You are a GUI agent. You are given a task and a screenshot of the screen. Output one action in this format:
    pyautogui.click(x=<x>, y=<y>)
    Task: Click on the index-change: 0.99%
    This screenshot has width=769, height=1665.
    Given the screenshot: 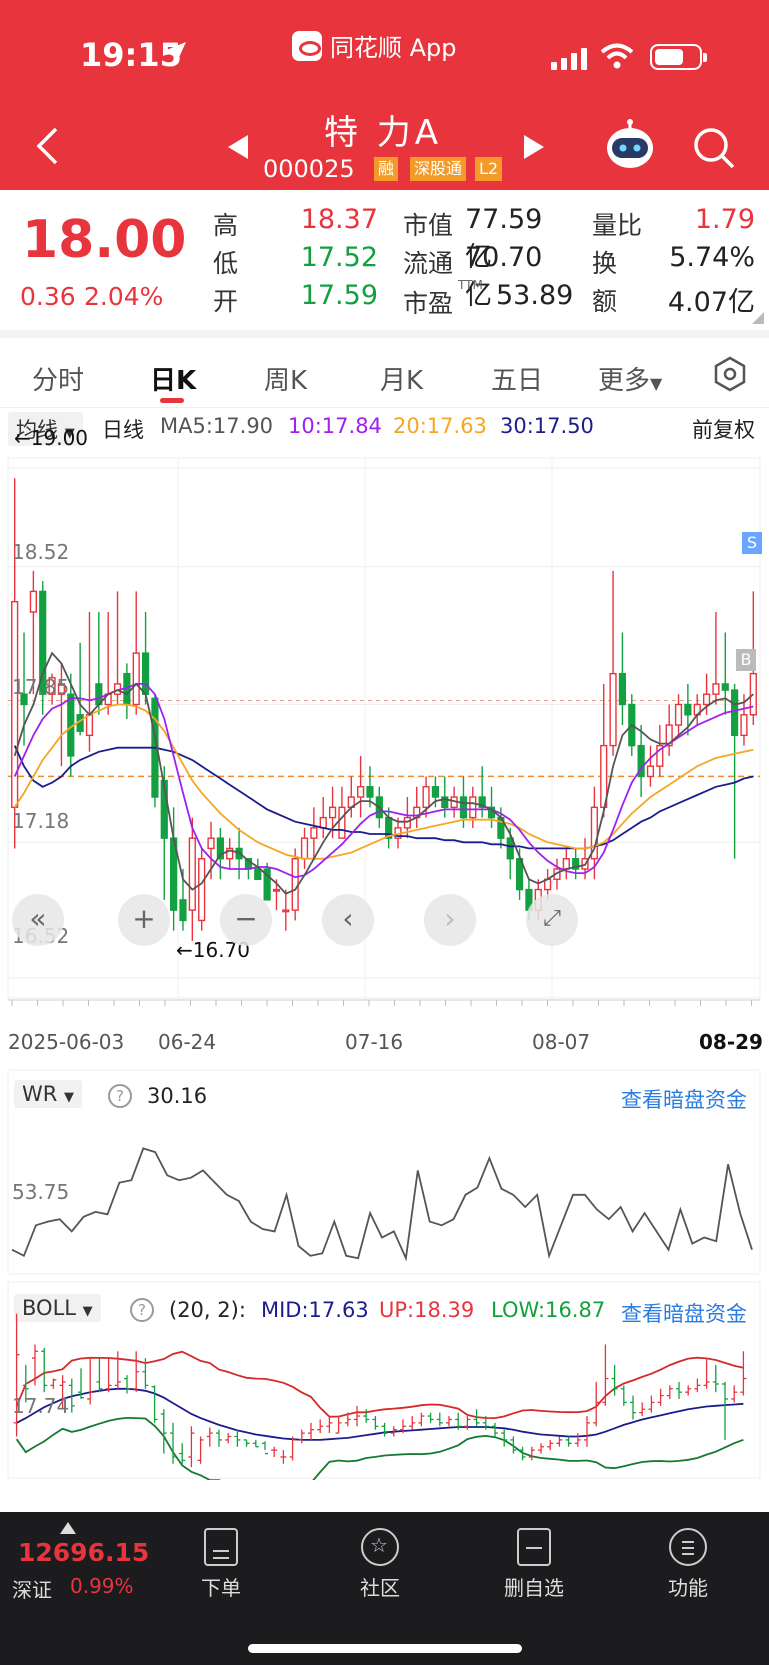 What is the action you would take?
    pyautogui.click(x=102, y=1586)
    